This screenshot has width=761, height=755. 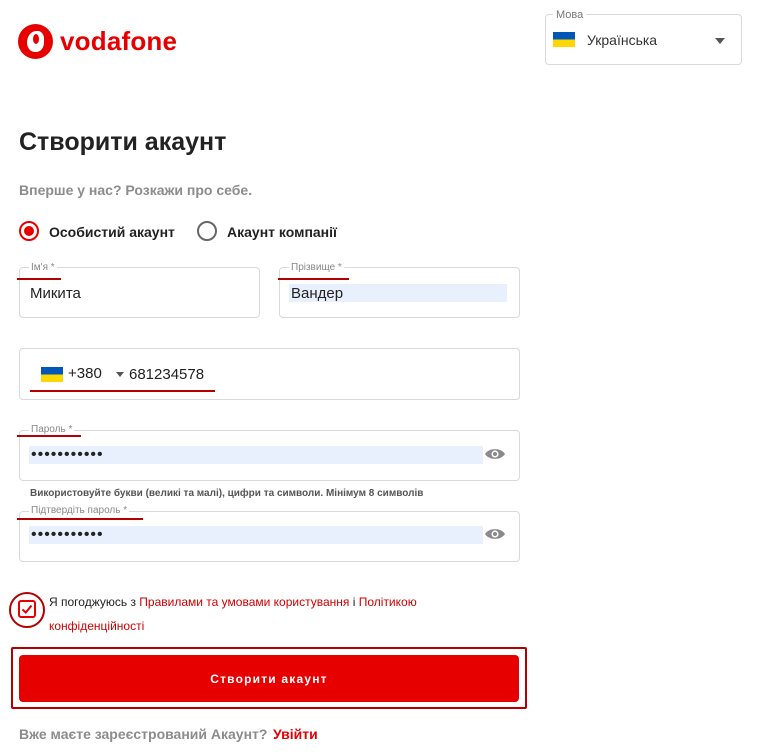 What do you see at coordinates (79, 510) in the screenshot?
I see `confirm-password-legend: Підтвердіть пароль *` at bounding box center [79, 510].